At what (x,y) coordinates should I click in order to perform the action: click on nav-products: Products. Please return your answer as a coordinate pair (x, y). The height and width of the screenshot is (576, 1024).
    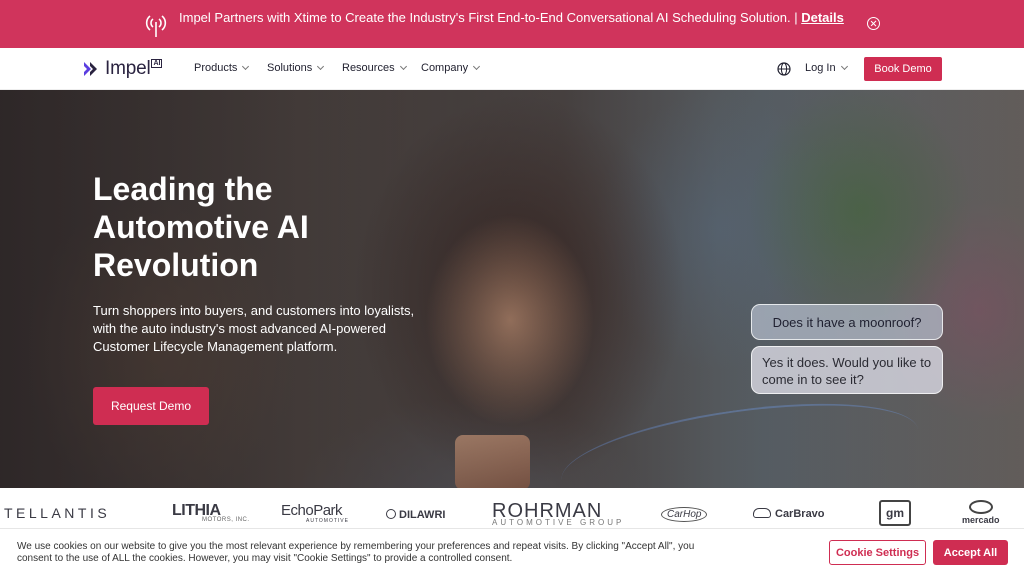
    Looking at the image, I should click on (222, 68).